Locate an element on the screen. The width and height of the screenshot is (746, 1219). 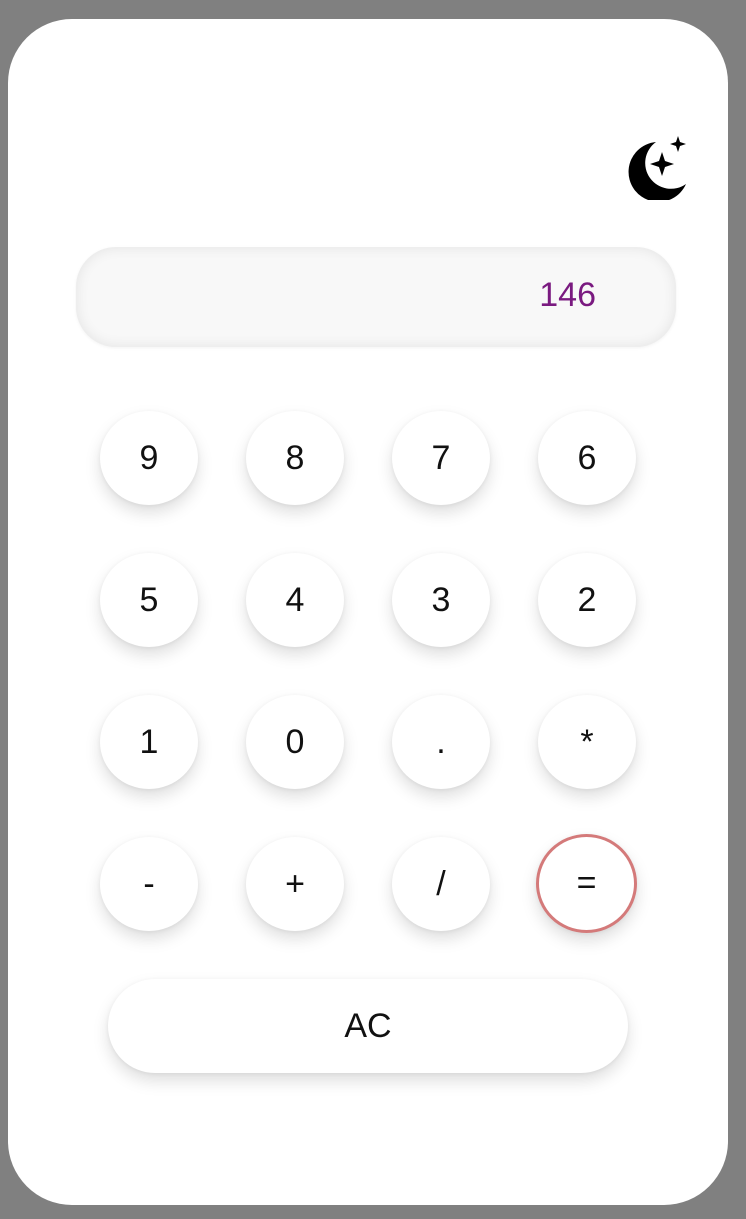
key-6: 6 is located at coordinates (587, 458).